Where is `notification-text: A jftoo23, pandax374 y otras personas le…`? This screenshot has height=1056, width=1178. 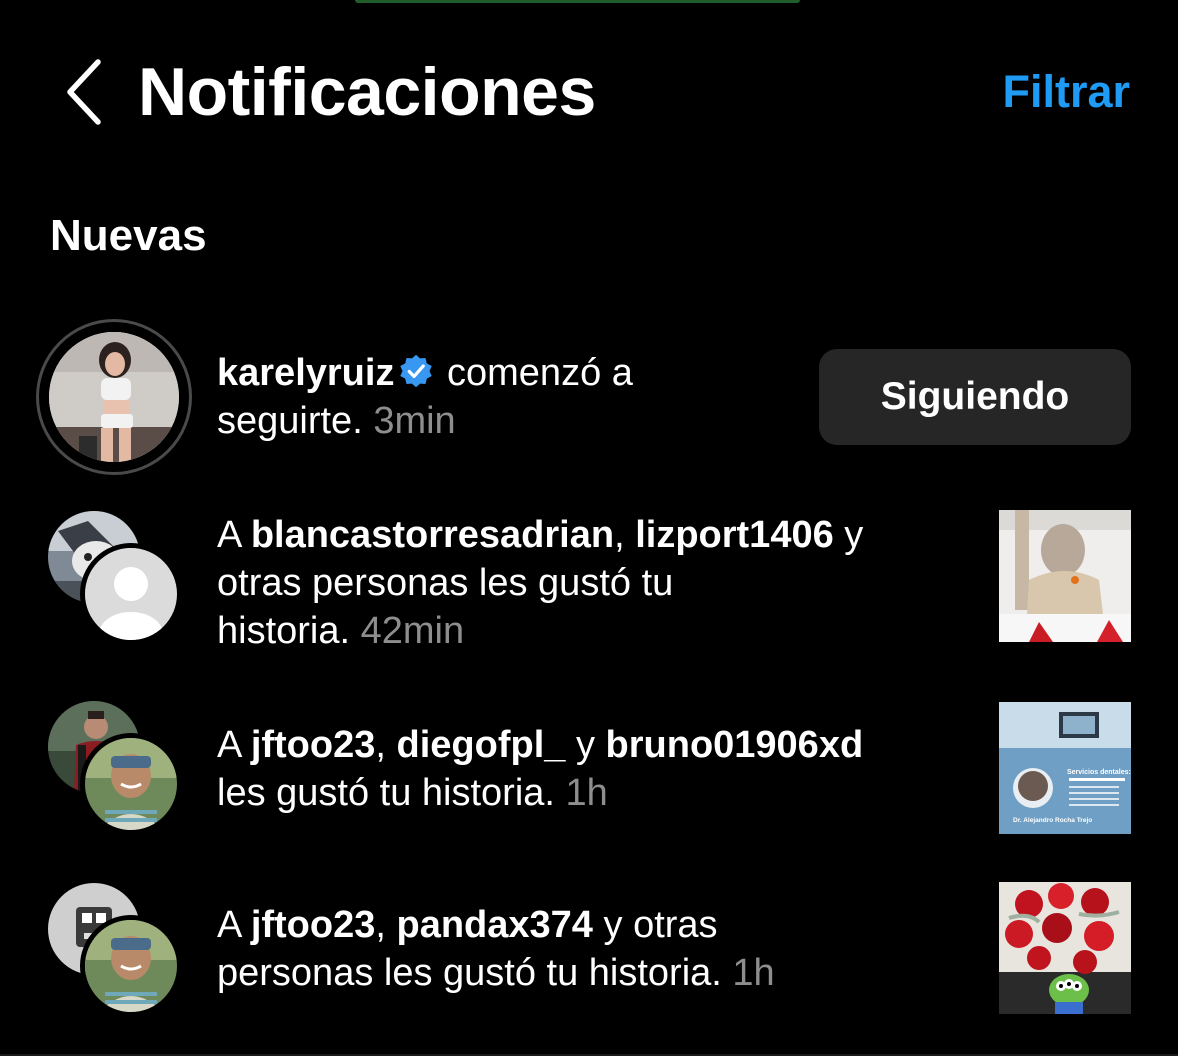
notification-text: A jftoo23, pandax374 y otras personas le… is located at coordinates (496, 949).